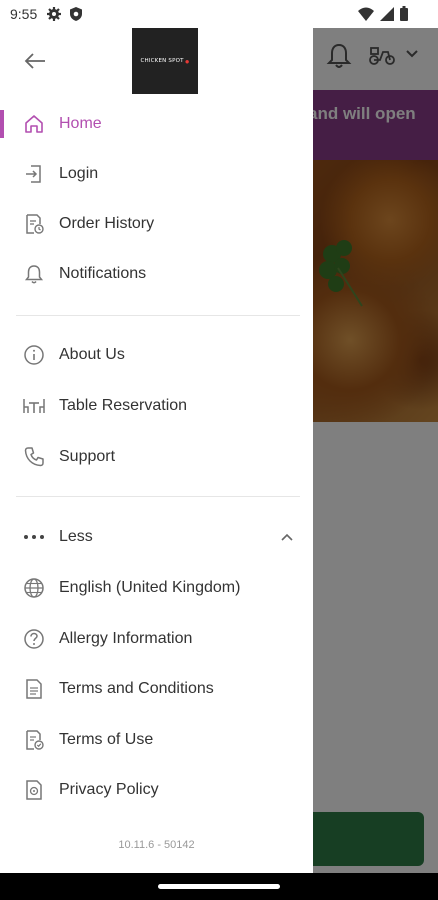  Describe the element at coordinates (34, 537) in the screenshot. I see `more-dots-icon` at that location.